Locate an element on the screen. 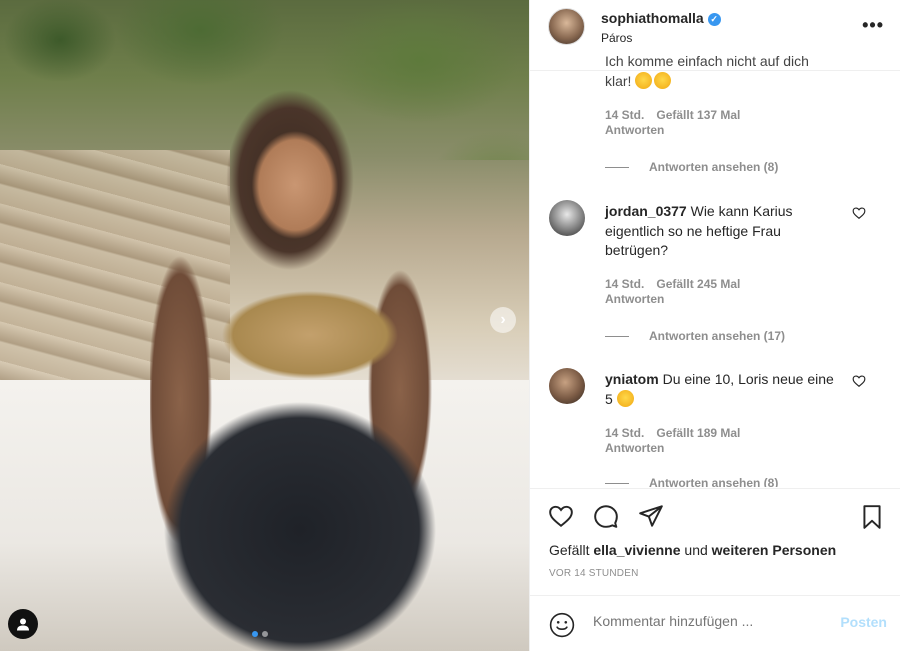 The height and width of the screenshot is (651, 900). comment-meta: 14 Std. Gefällt 245 Mal Antworten is located at coordinates (672, 292).